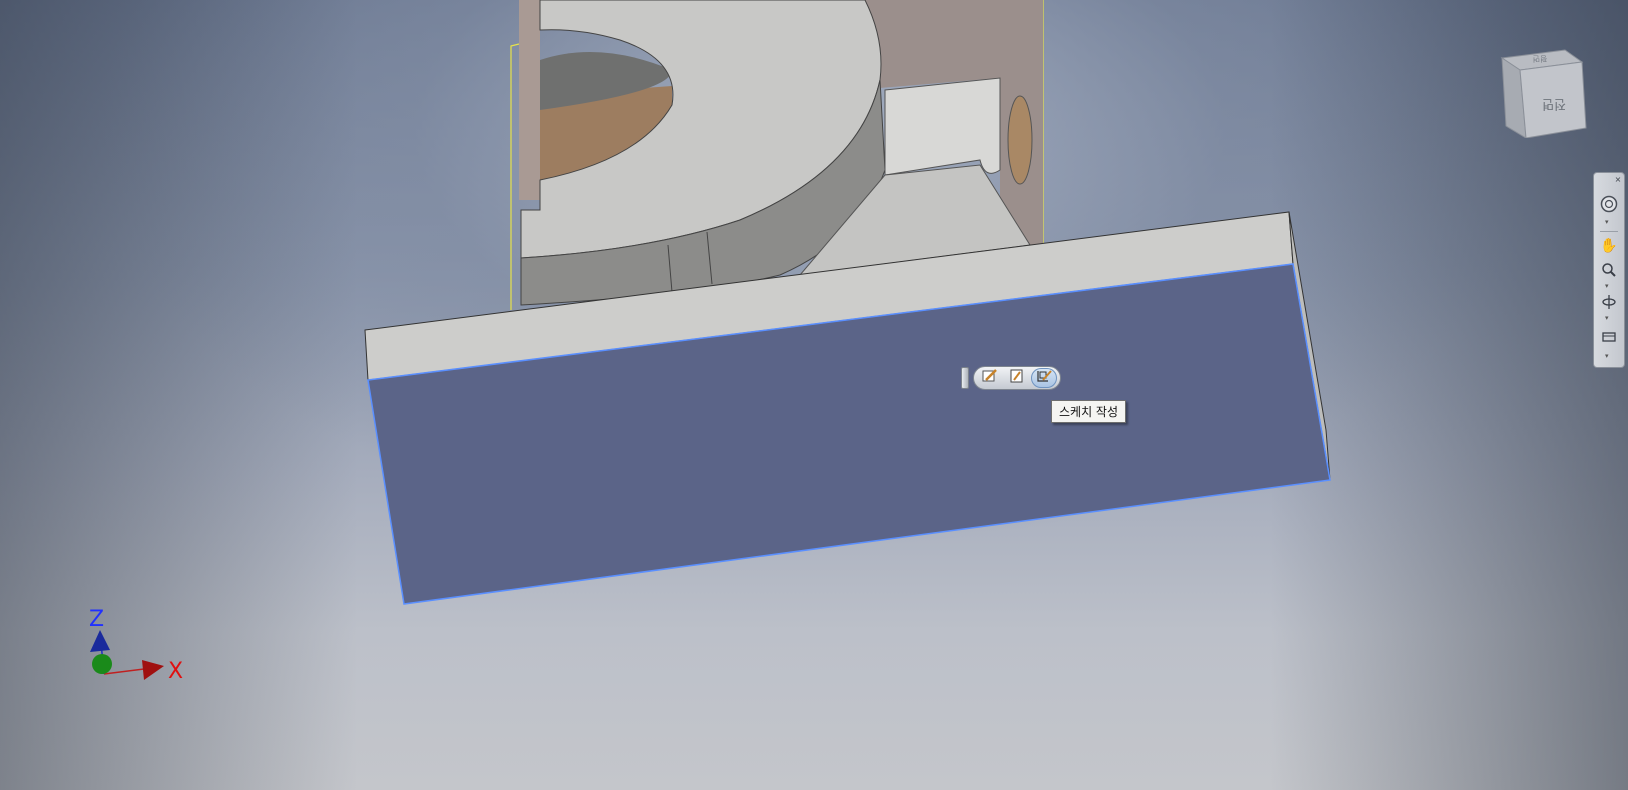  Describe the element at coordinates (529, 100) in the screenshot. I see `left-back-wall` at that location.